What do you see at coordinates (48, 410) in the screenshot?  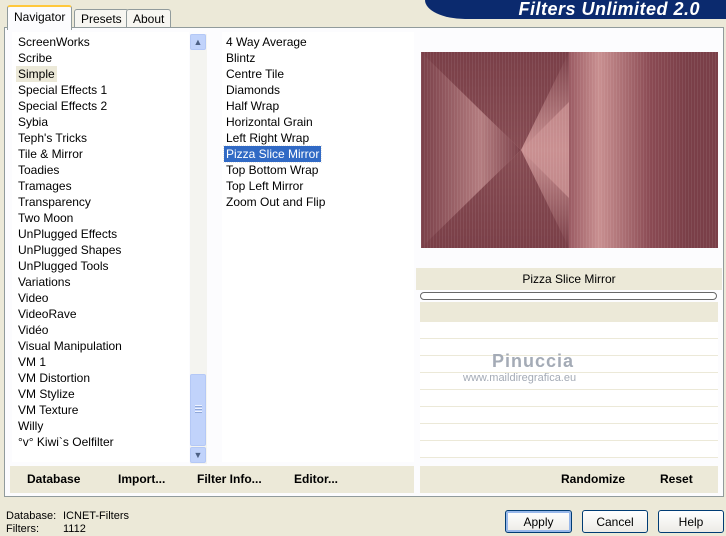 I see `list-item: VM Texture` at bounding box center [48, 410].